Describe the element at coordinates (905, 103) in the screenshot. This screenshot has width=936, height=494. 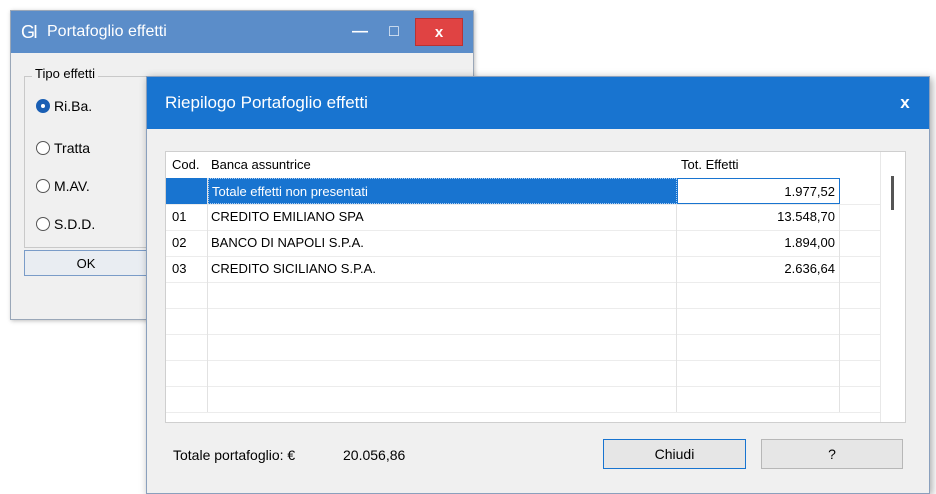
I see `dialog-close-button: x` at that location.